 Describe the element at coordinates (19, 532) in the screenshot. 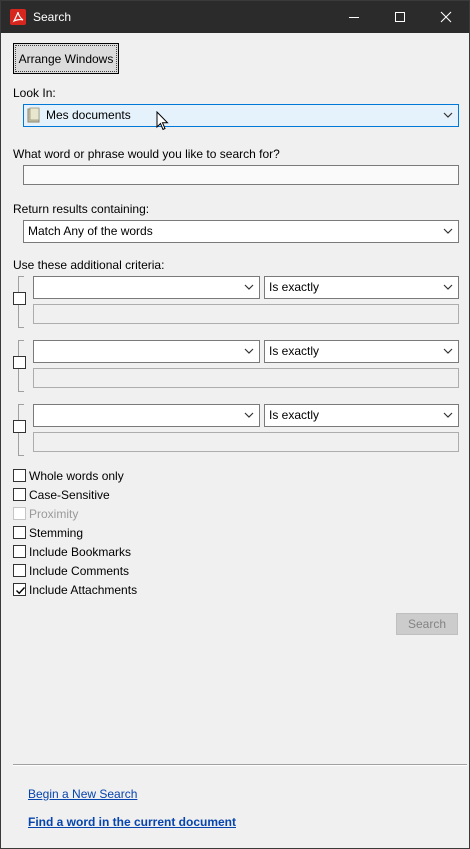

I see `stemming-checkbox` at that location.